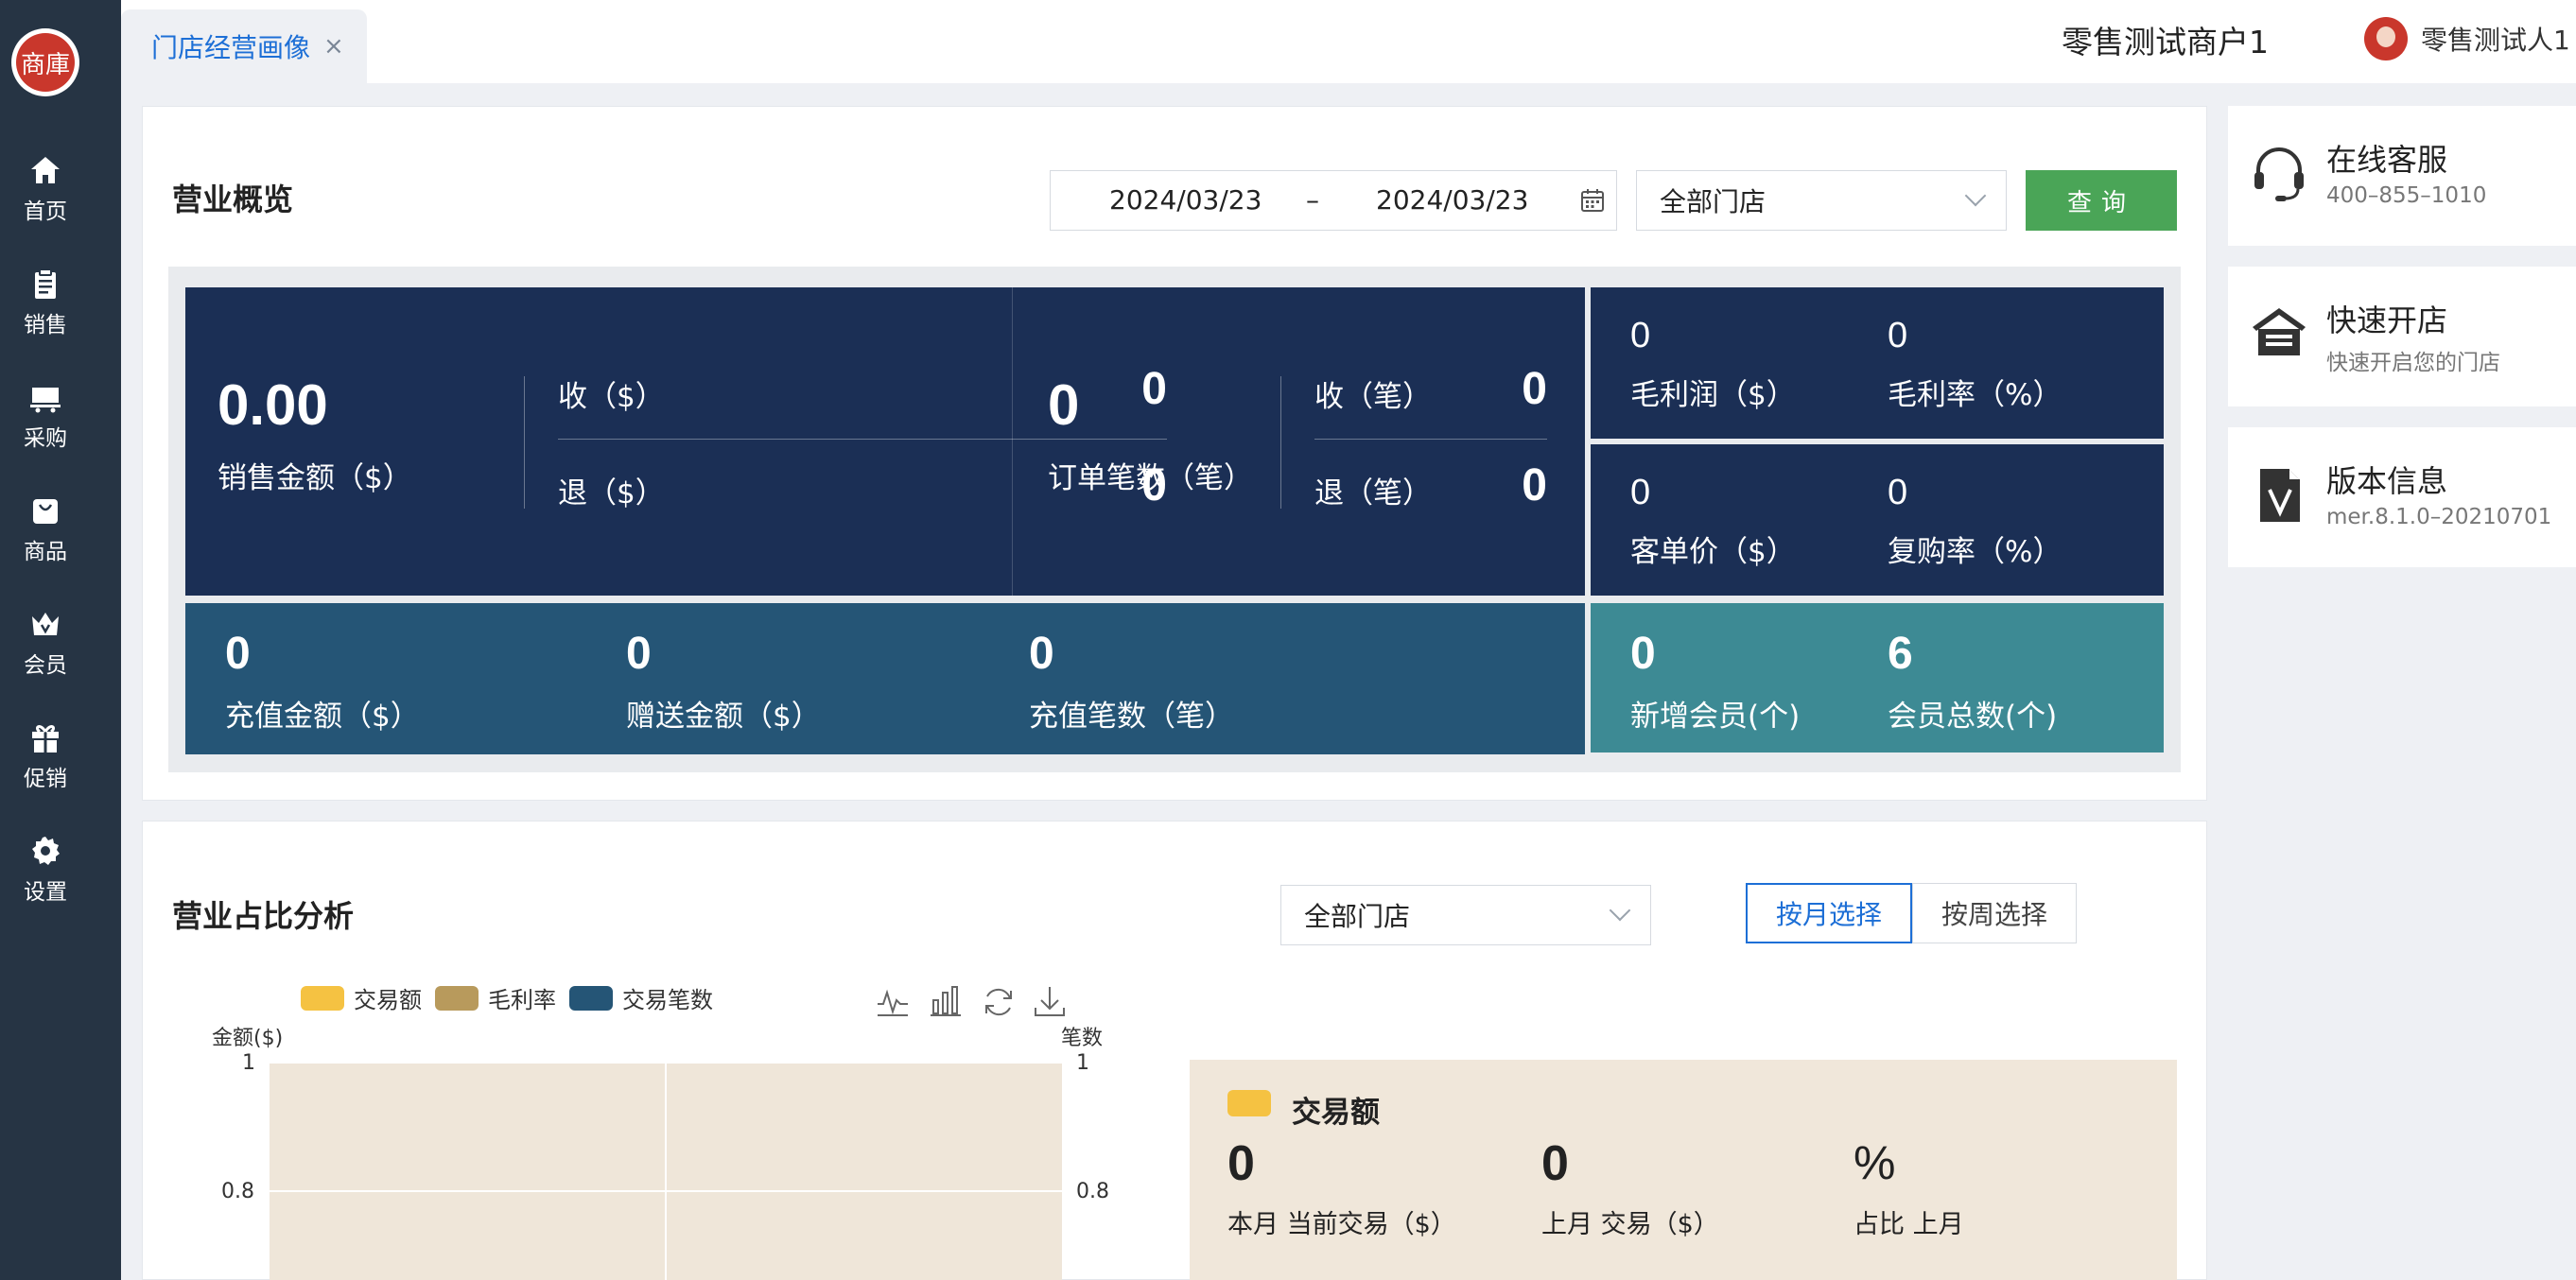  I want to click on sales-amount: 0.00, so click(273, 405).